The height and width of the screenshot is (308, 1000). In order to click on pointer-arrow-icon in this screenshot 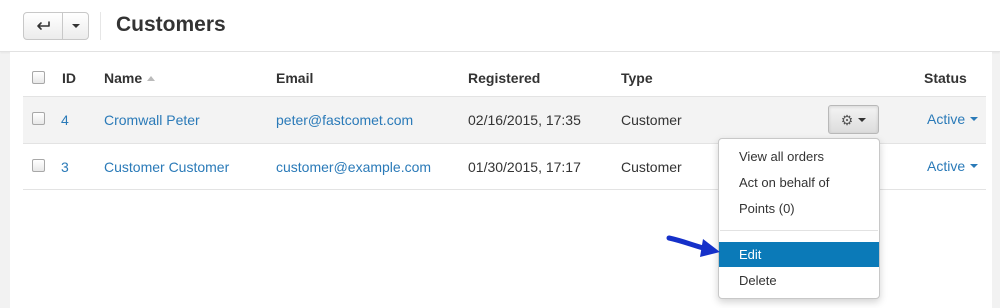, I will do `click(693, 246)`.